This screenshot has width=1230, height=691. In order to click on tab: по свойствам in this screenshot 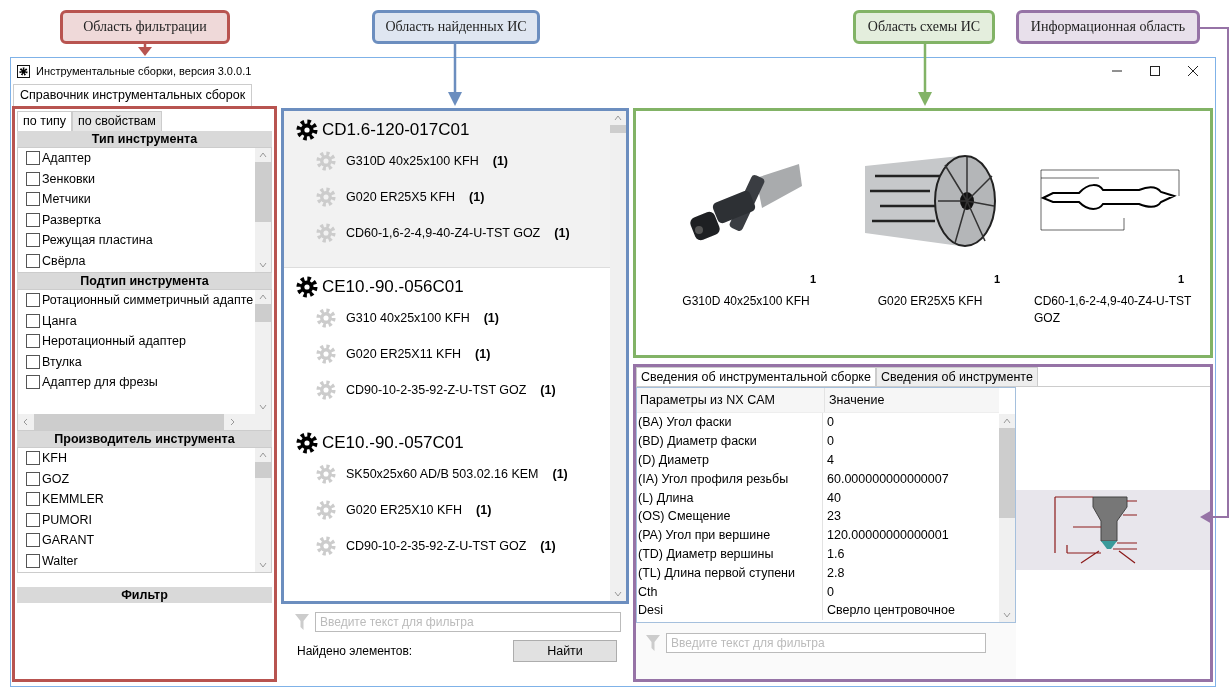, I will do `click(116, 121)`.